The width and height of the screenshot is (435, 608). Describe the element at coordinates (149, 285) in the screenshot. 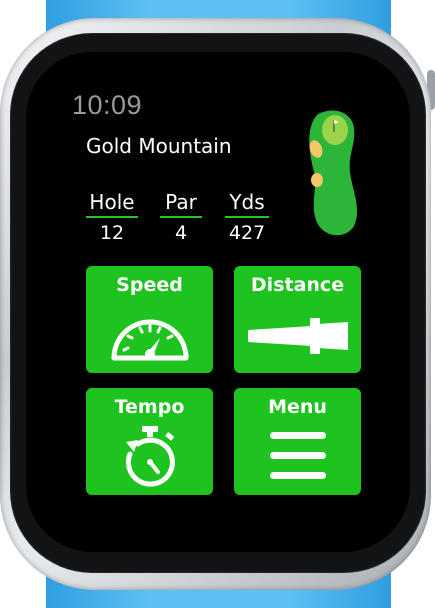

I see `speed-label: Speed` at that location.